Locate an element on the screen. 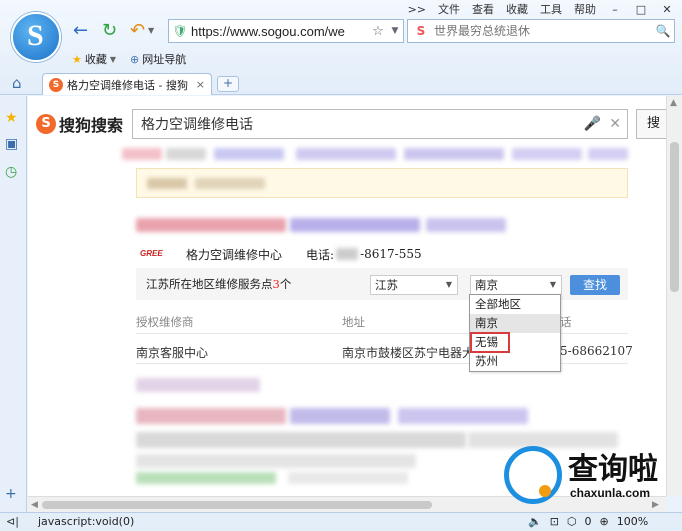 The width and height of the screenshot is (682, 531). clear-icon: ✕ is located at coordinates (615, 124).